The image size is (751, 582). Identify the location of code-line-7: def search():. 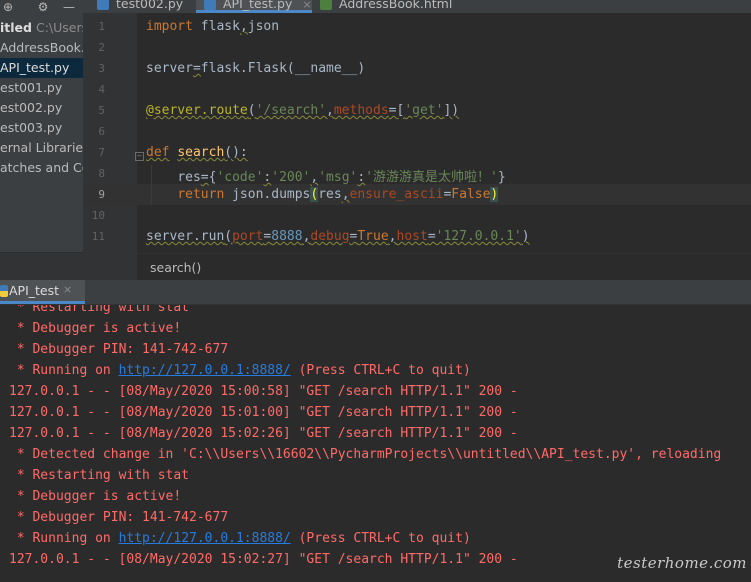
(197, 152).